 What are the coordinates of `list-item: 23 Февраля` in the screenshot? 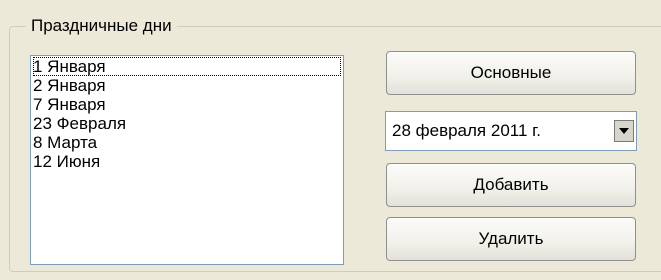 It's located at (187, 123).